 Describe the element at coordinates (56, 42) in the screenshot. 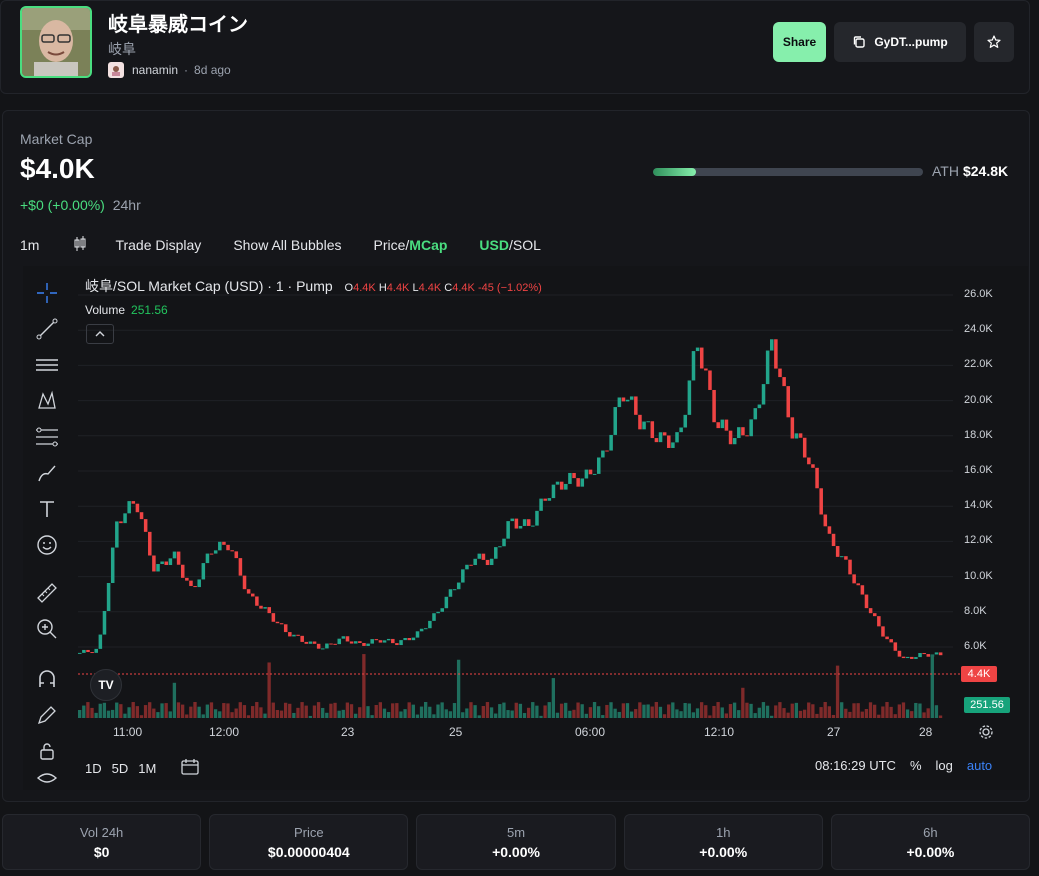

I see `token-avatar` at that location.